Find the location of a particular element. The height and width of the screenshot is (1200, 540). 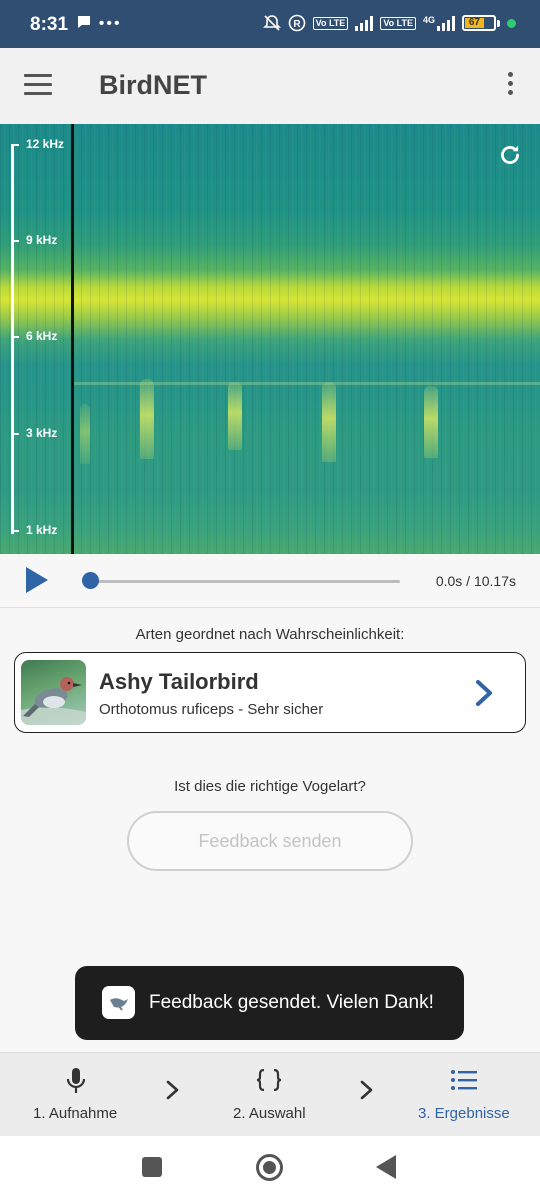

signal-icon is located at coordinates (364, 23).